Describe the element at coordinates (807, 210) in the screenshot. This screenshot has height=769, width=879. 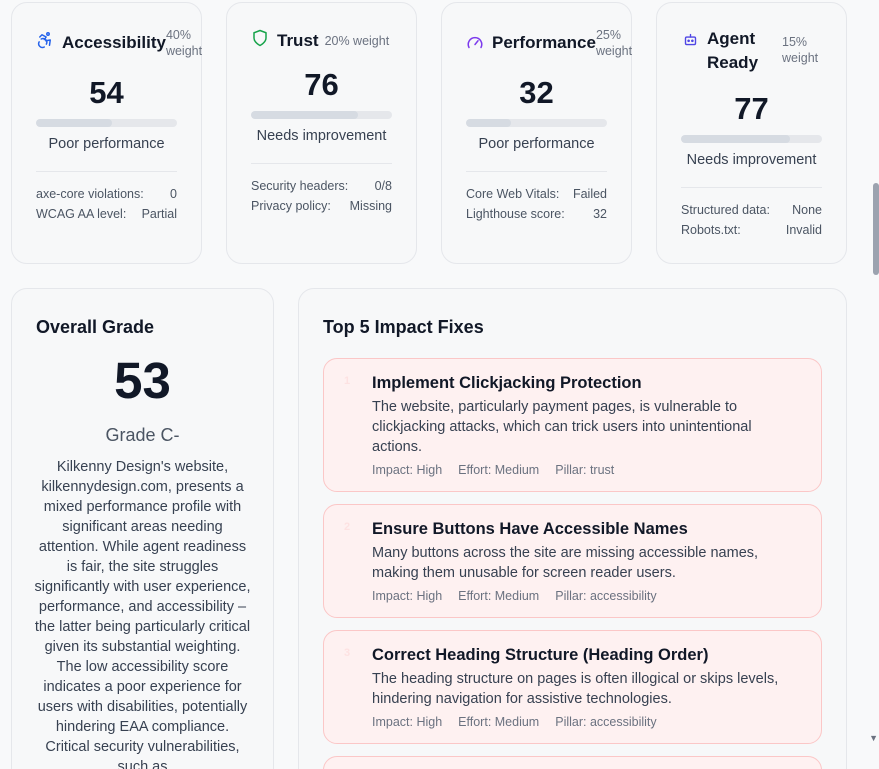
I see `metric-value: None` at that location.